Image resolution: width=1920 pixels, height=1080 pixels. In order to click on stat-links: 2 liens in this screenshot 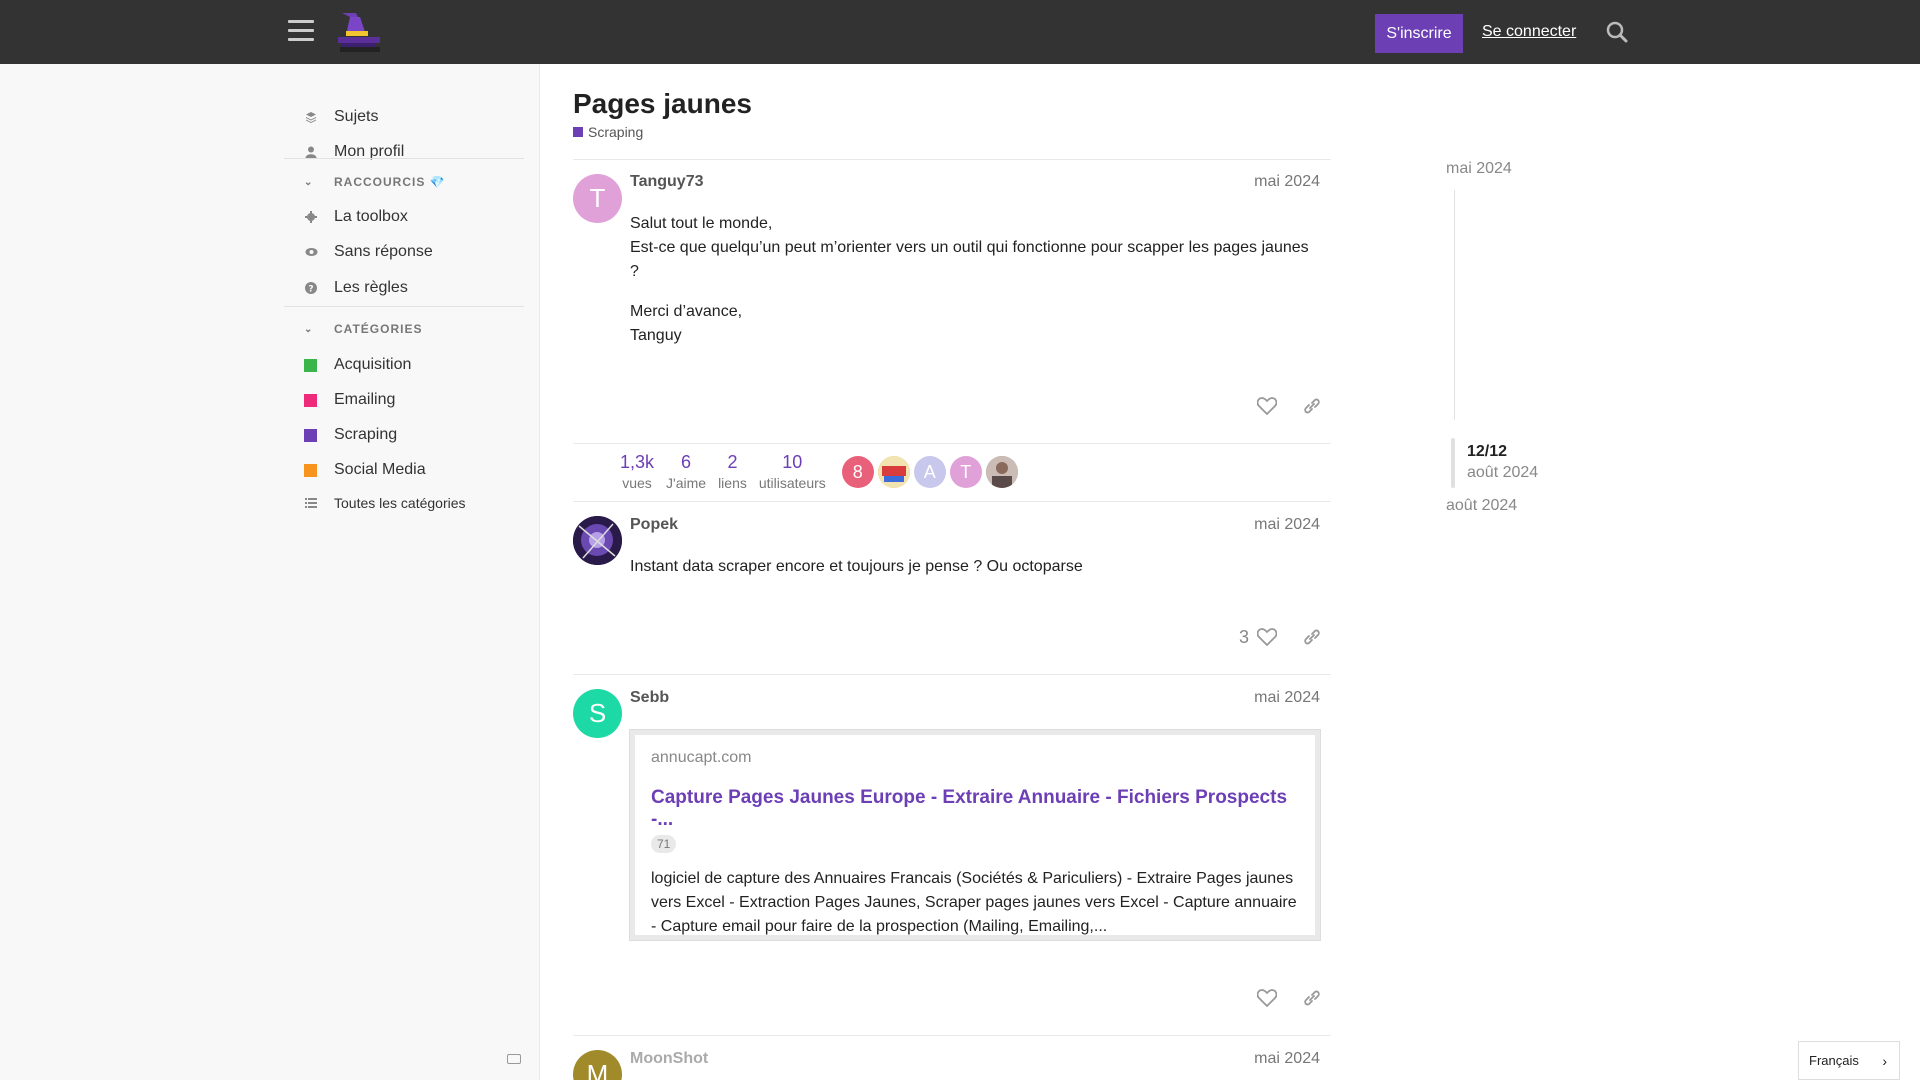, I will do `click(732, 471)`.